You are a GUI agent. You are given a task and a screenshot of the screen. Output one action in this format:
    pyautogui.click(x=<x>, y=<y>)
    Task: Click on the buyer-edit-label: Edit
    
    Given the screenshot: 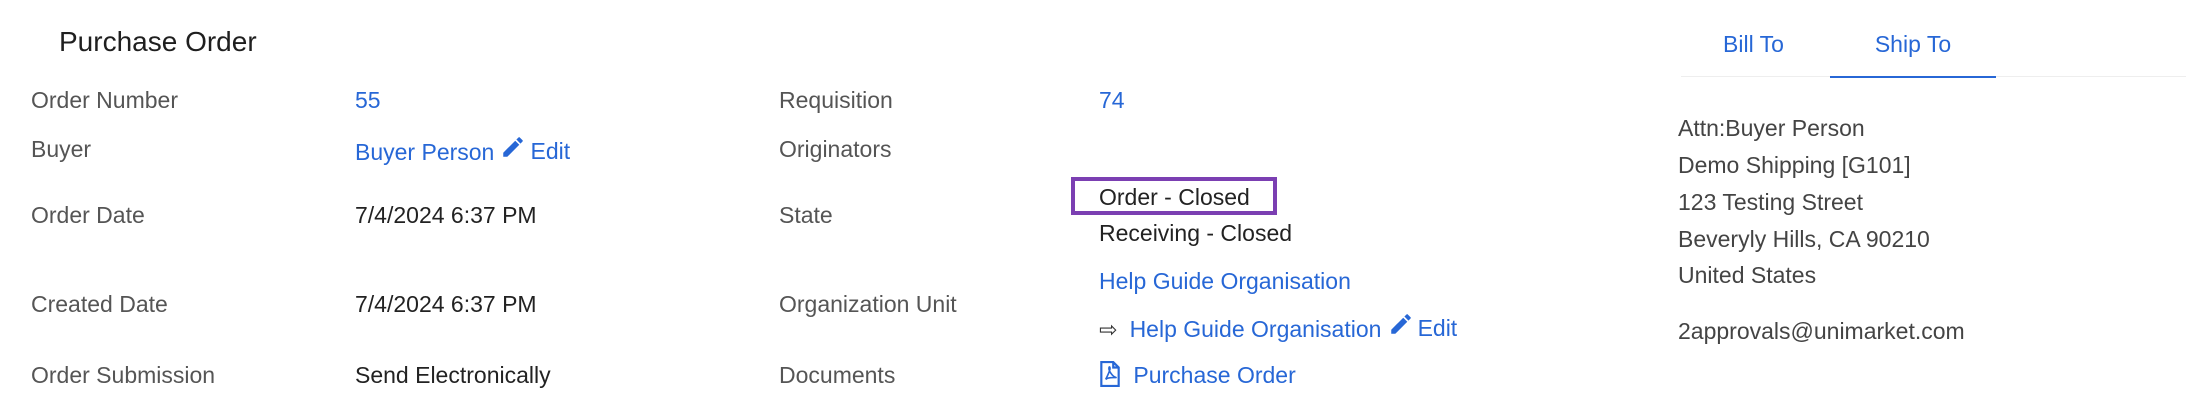 What is the action you would take?
    pyautogui.click(x=550, y=150)
    